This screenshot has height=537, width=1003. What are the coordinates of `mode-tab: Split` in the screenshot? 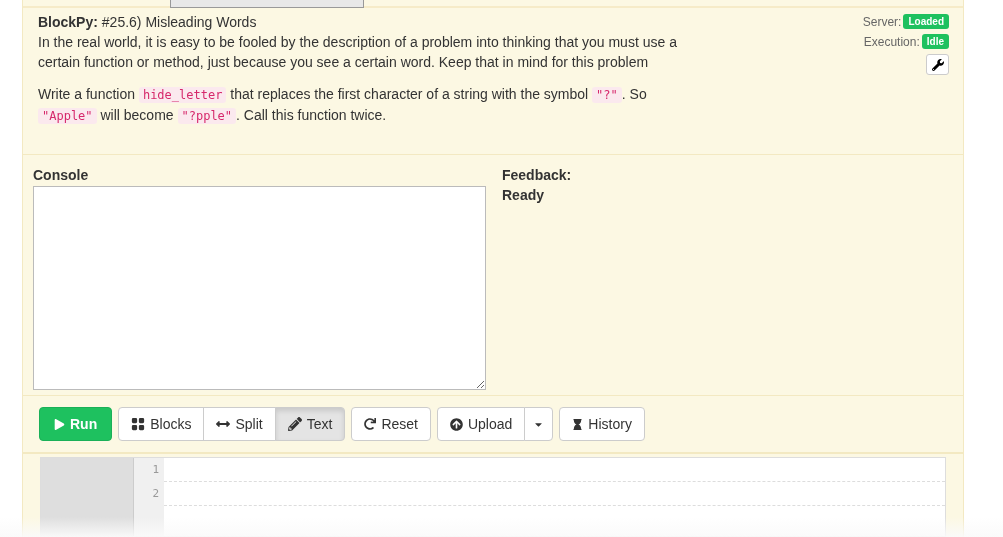 It's located at (239, 424).